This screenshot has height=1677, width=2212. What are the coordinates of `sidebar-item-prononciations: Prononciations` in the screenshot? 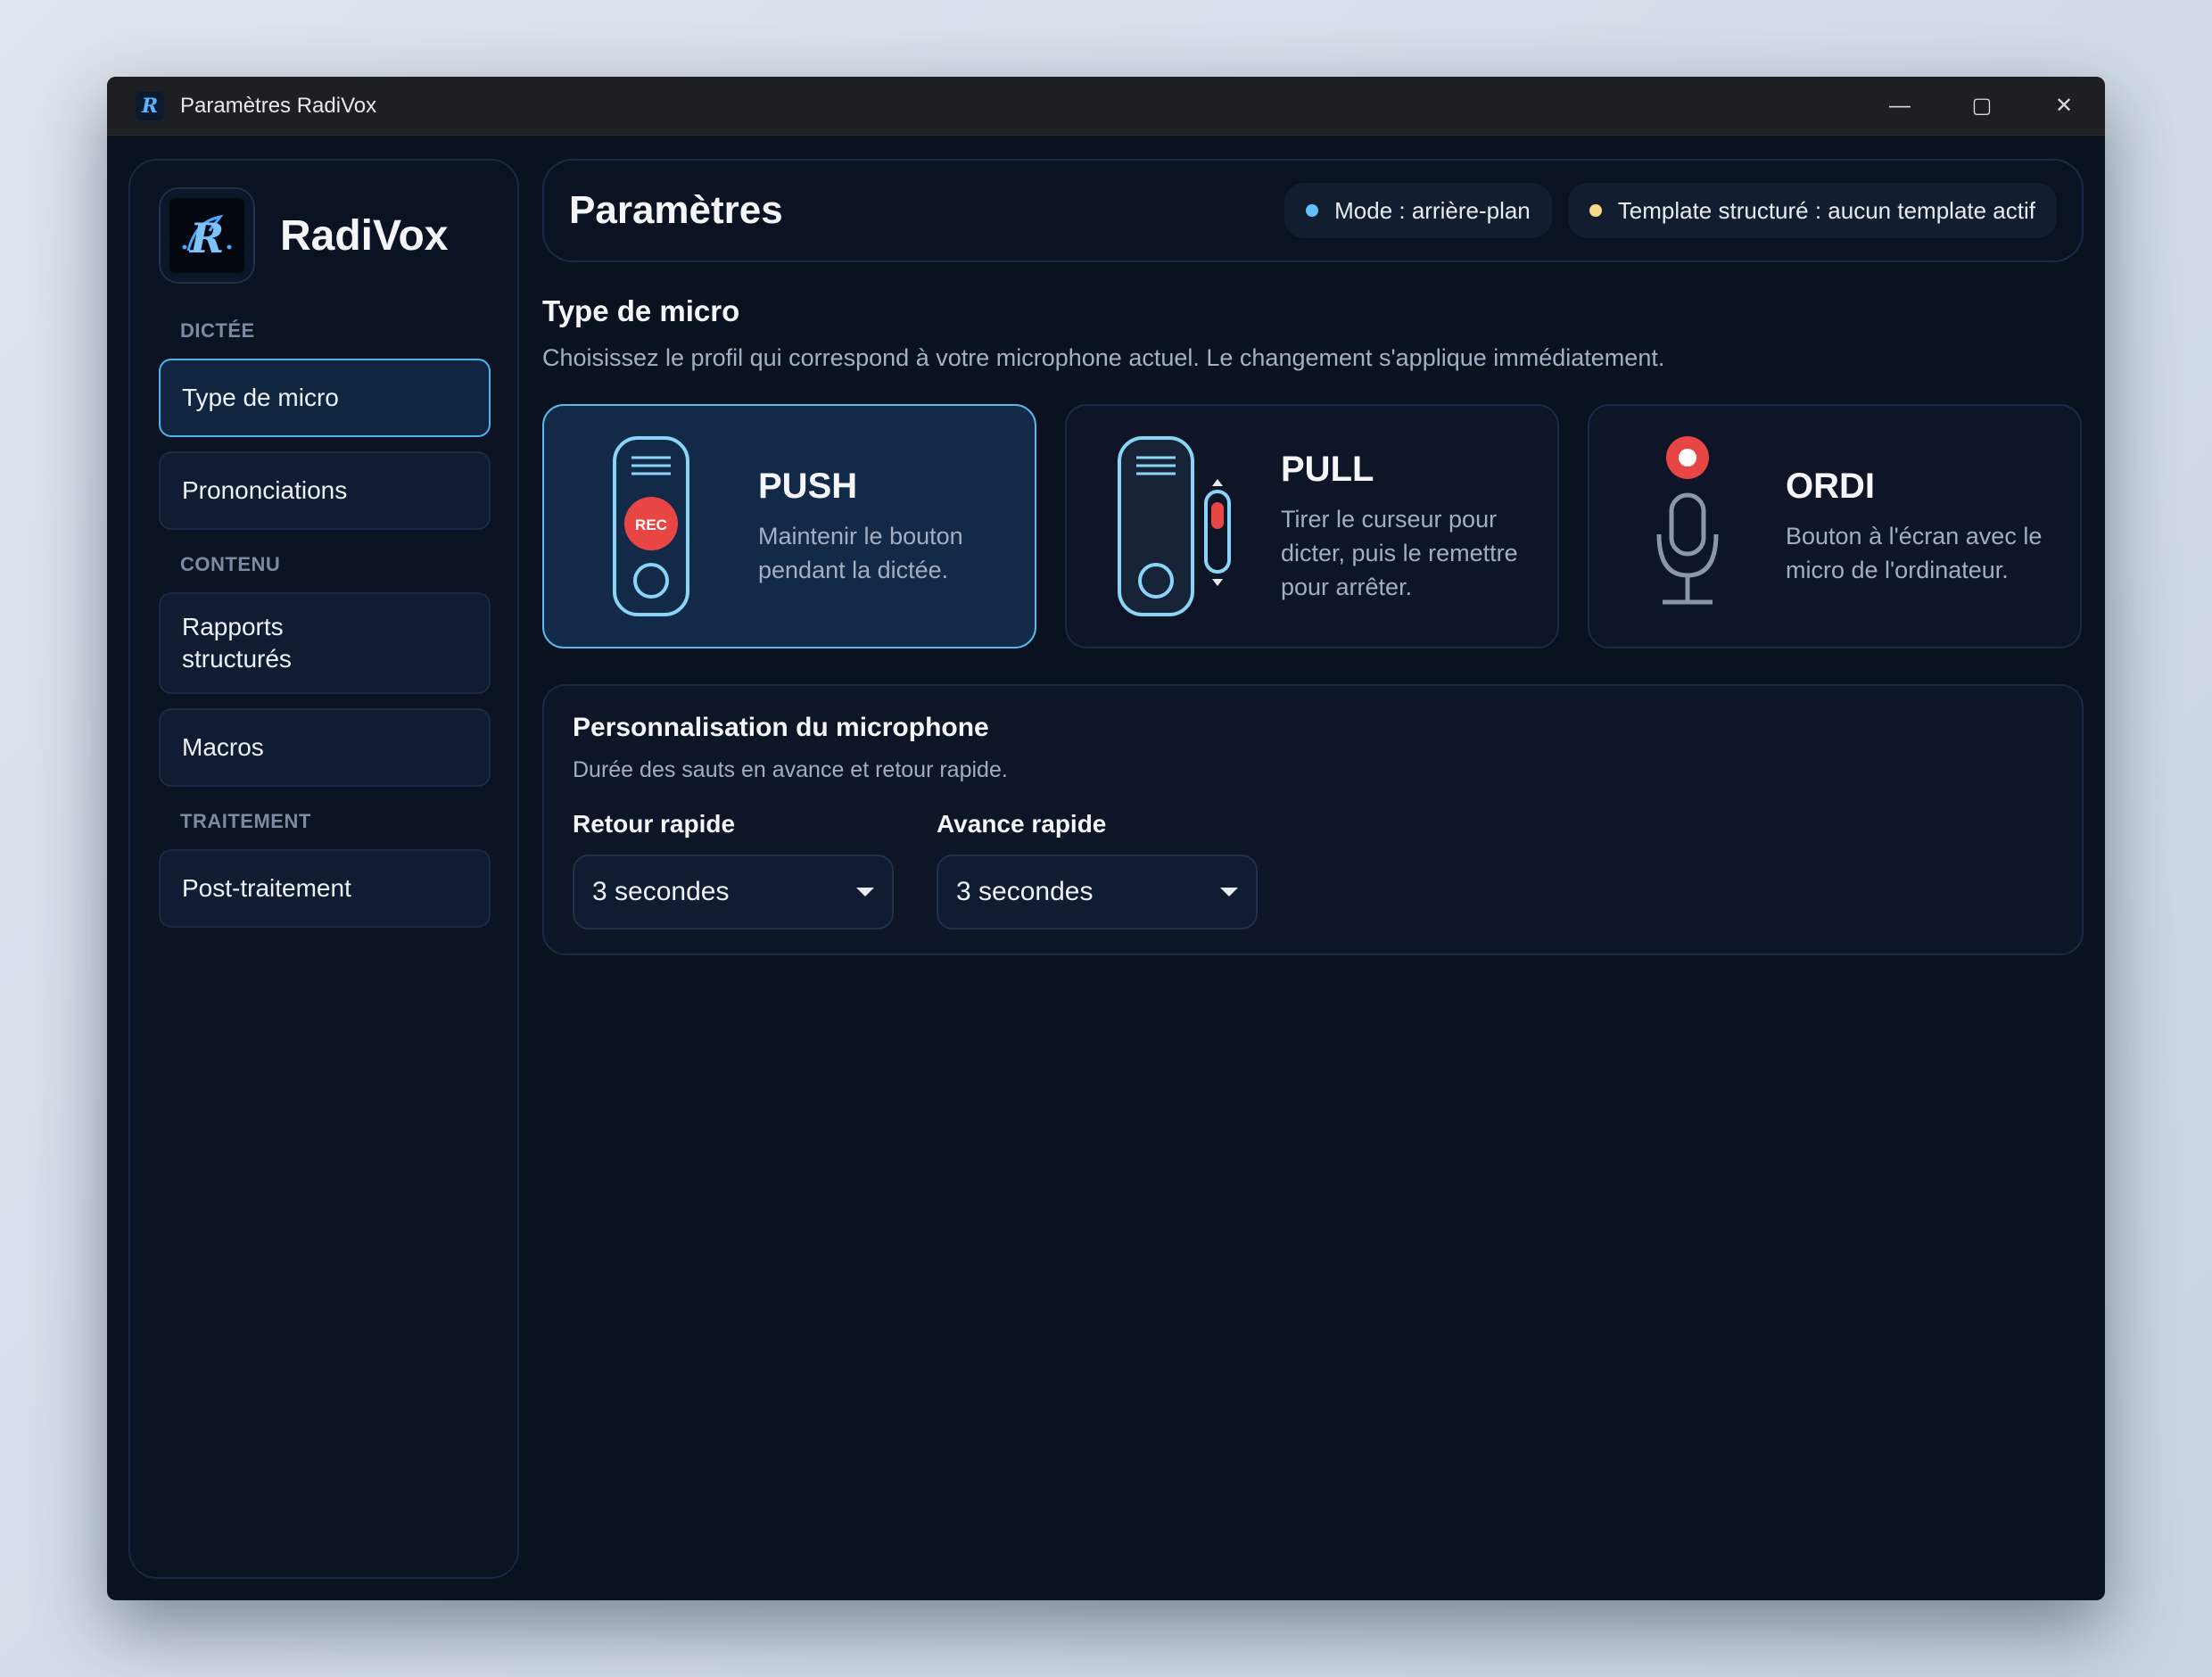 It's located at (325, 490).